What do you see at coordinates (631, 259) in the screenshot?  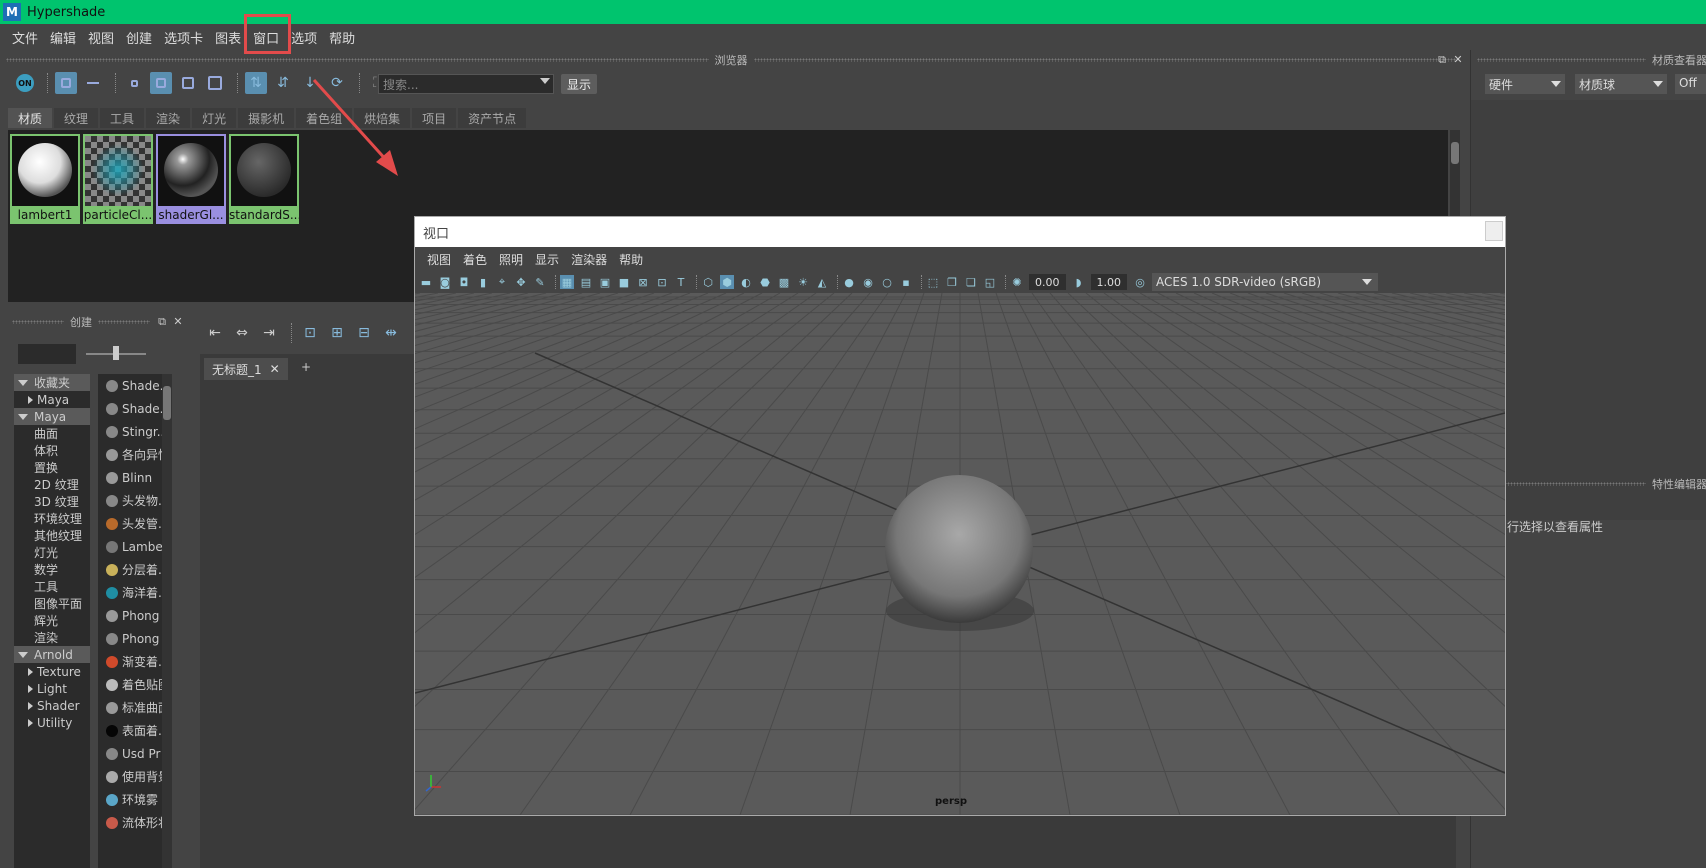 I see `vp-menu-help: 帮助` at bounding box center [631, 259].